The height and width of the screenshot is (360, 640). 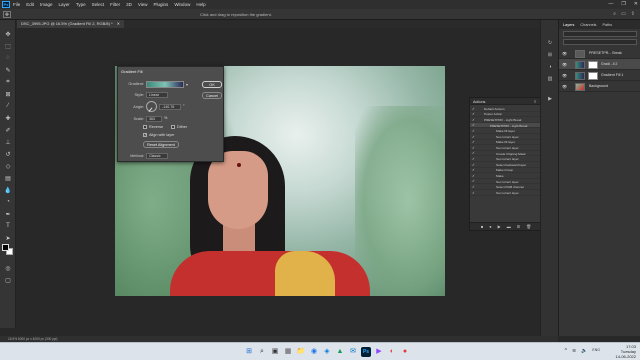 I want to click on taskbar-app-icon: Ps, so click(x=366, y=352).